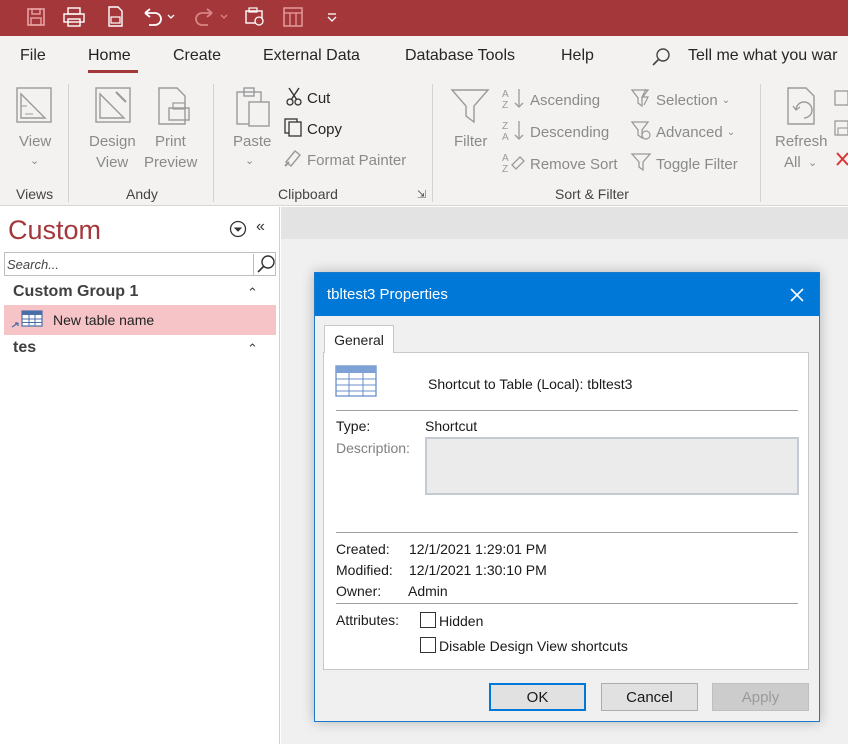  What do you see at coordinates (364, 570) in the screenshot?
I see `modified-label: Modified:` at bounding box center [364, 570].